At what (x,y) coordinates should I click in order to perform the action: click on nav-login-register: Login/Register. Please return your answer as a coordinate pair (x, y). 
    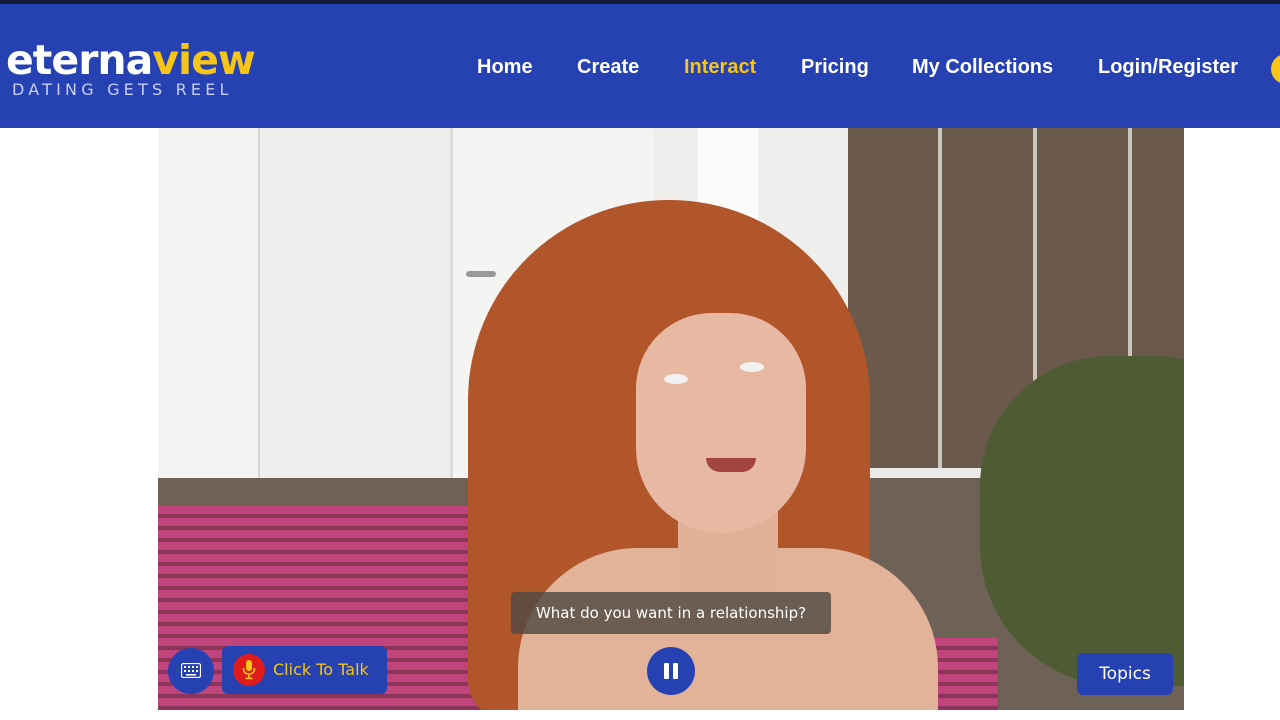
    Looking at the image, I should click on (1168, 67).